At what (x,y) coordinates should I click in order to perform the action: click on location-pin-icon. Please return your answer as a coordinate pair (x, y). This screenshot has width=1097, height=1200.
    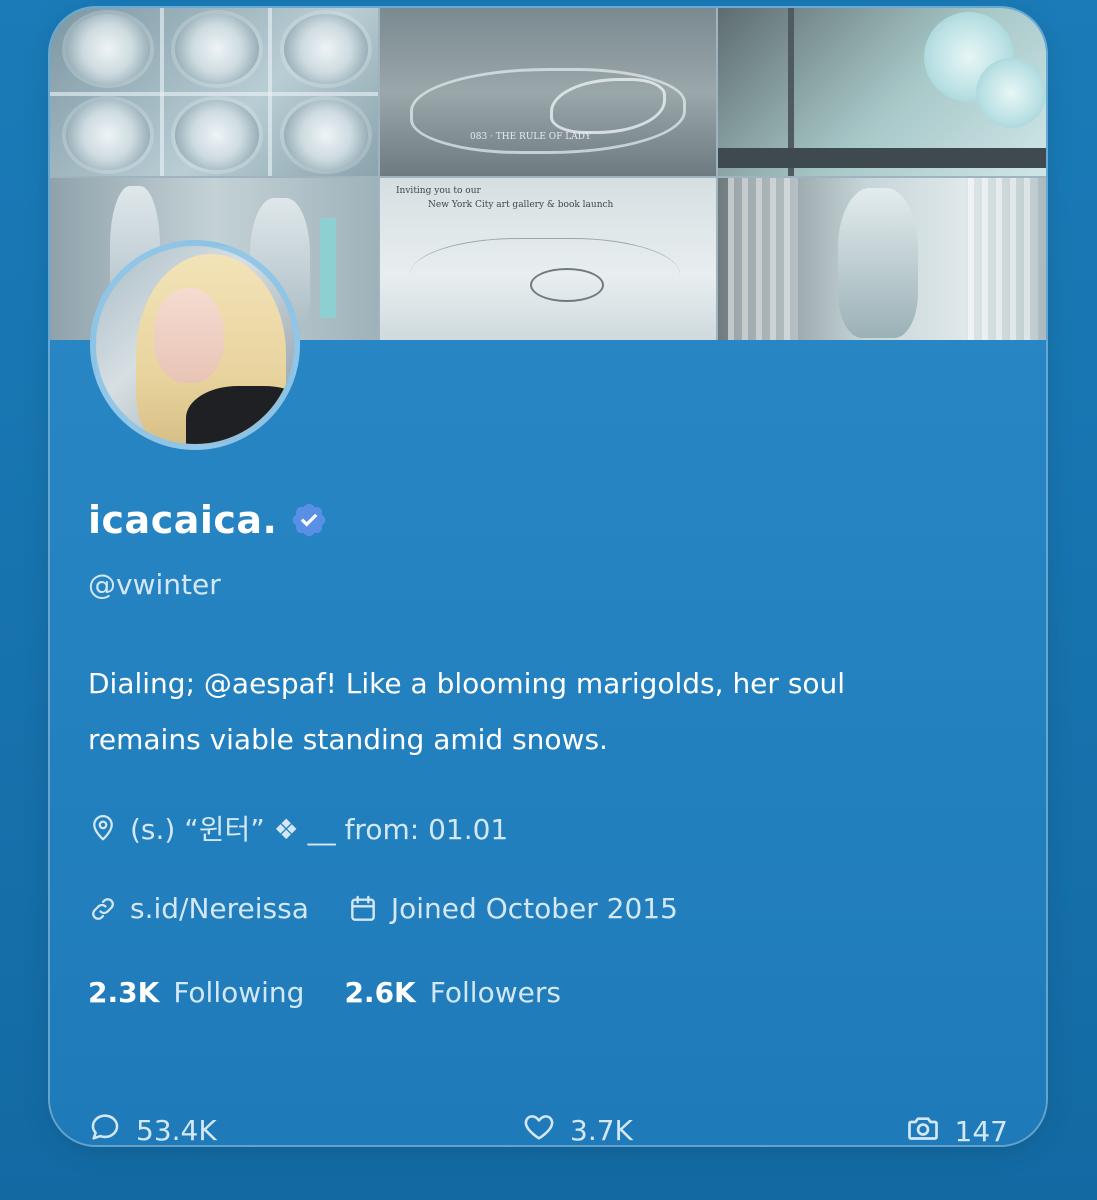
    Looking at the image, I should click on (103, 828).